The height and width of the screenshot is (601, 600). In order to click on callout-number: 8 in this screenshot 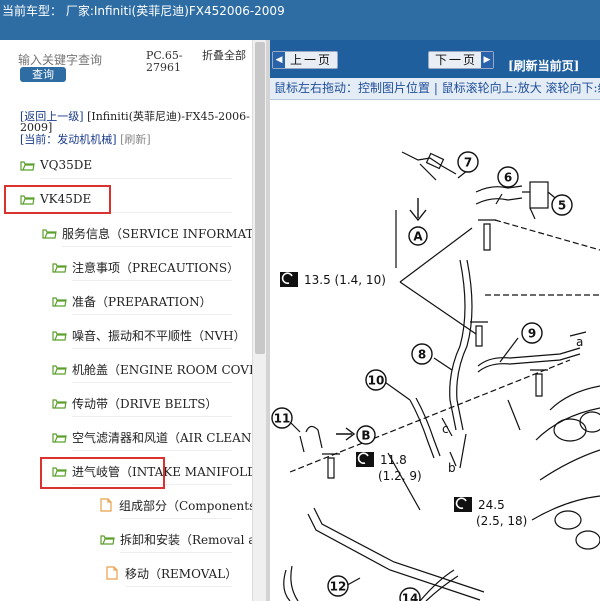, I will do `click(422, 355)`.